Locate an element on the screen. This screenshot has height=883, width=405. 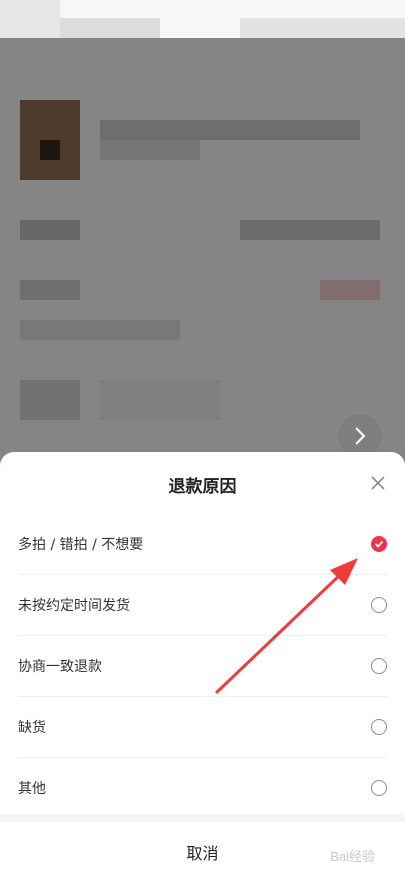
close-icon is located at coordinates (378, 483).